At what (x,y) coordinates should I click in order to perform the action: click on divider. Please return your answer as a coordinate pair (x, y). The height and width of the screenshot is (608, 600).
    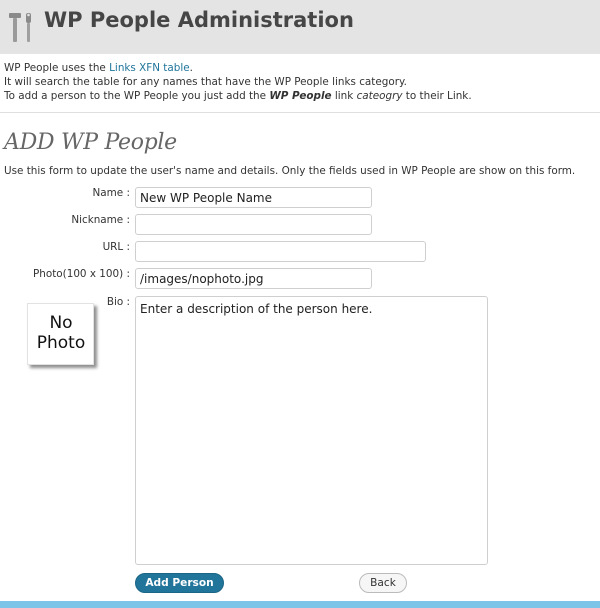
    Looking at the image, I should click on (300, 112).